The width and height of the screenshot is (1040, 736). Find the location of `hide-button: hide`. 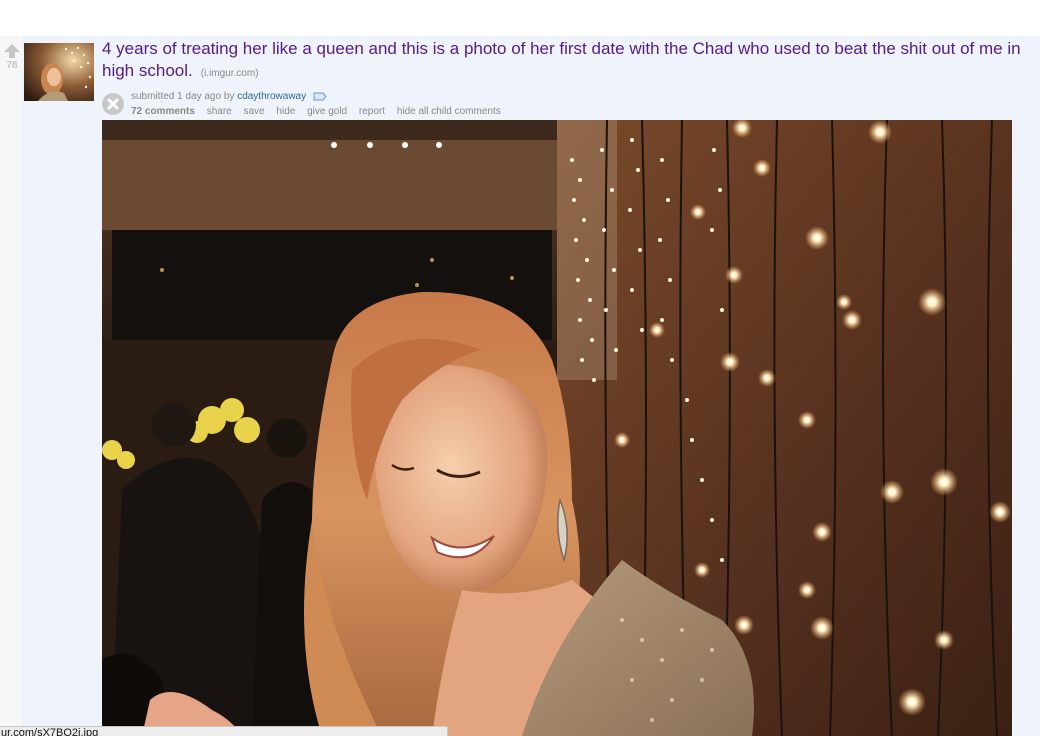

hide-button: hide is located at coordinates (285, 111).